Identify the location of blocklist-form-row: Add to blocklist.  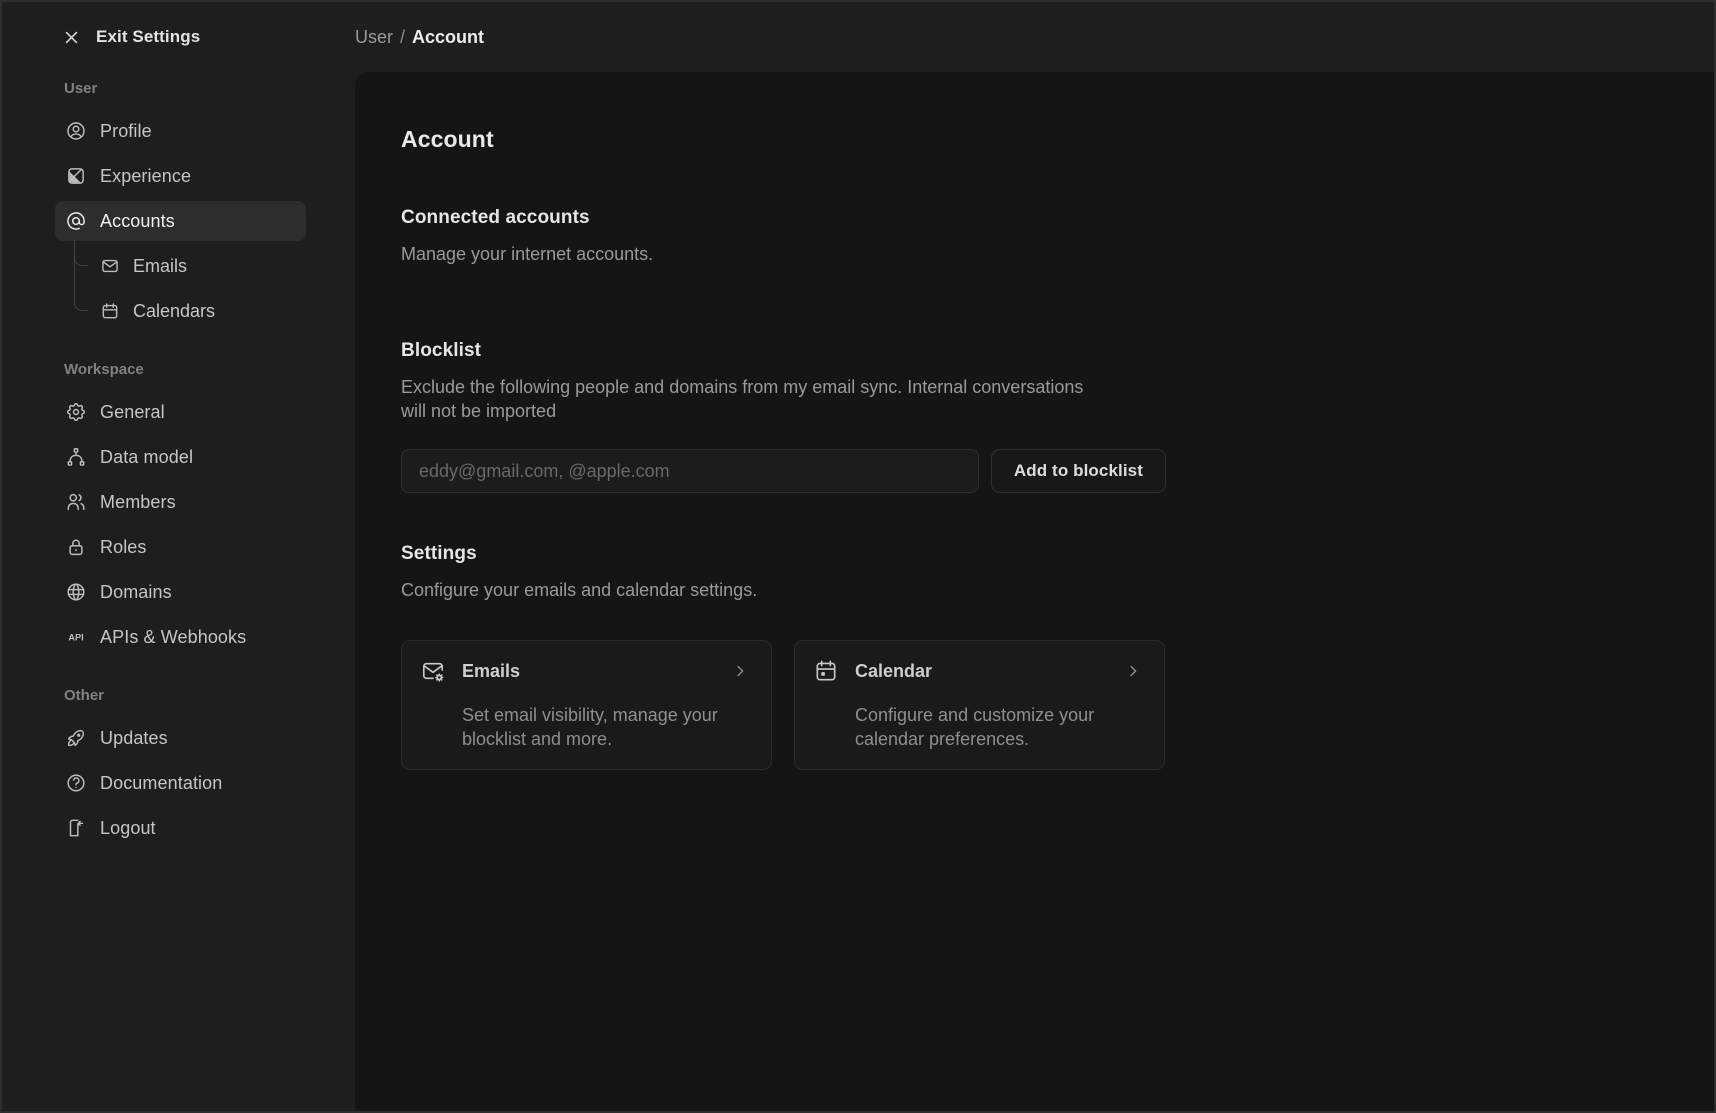
(783, 471).